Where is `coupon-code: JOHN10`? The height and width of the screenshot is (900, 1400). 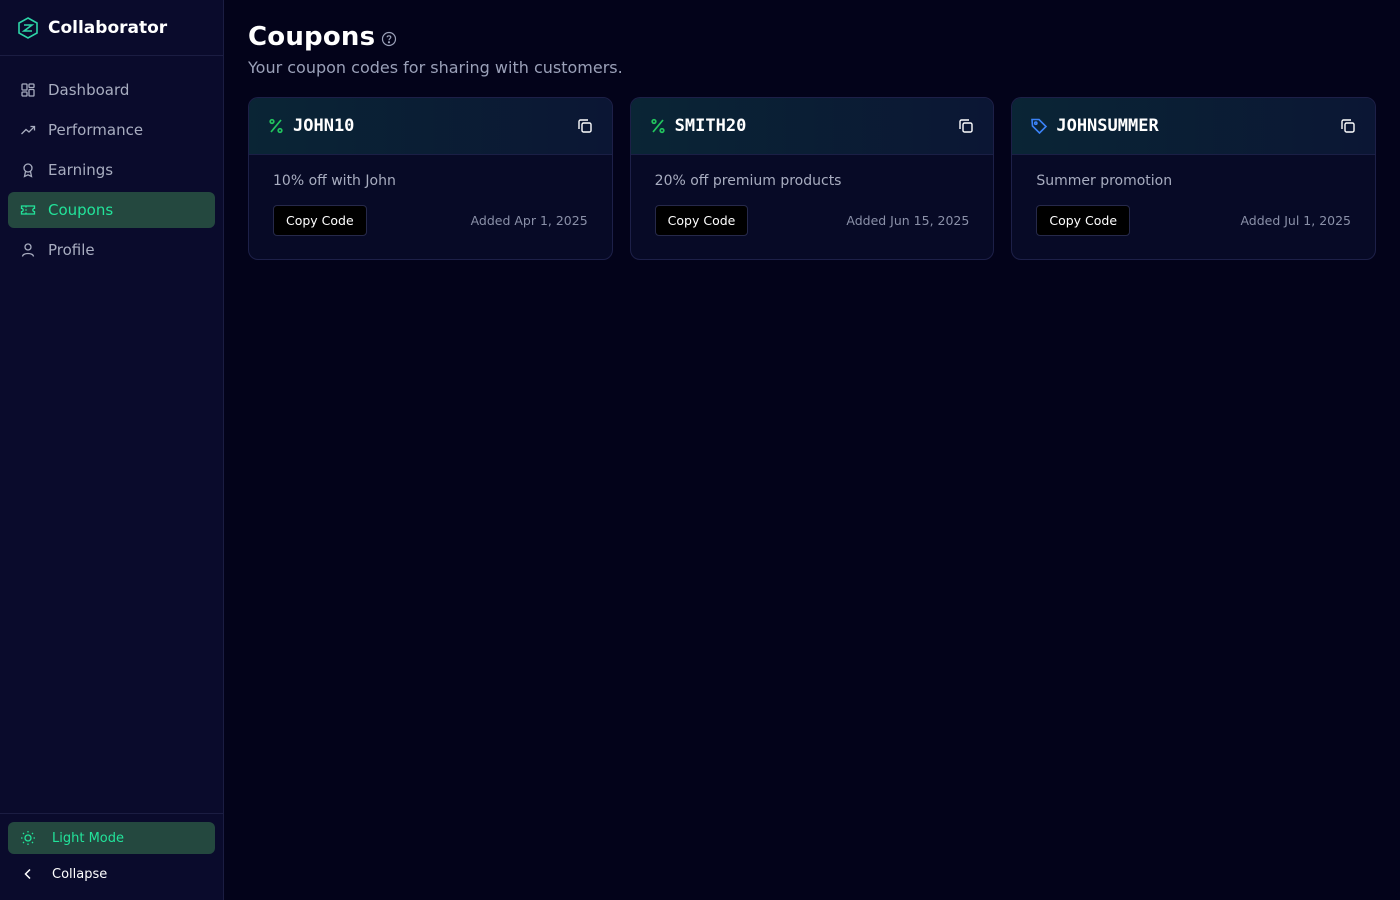
coupon-code: JOHN10 is located at coordinates (324, 126).